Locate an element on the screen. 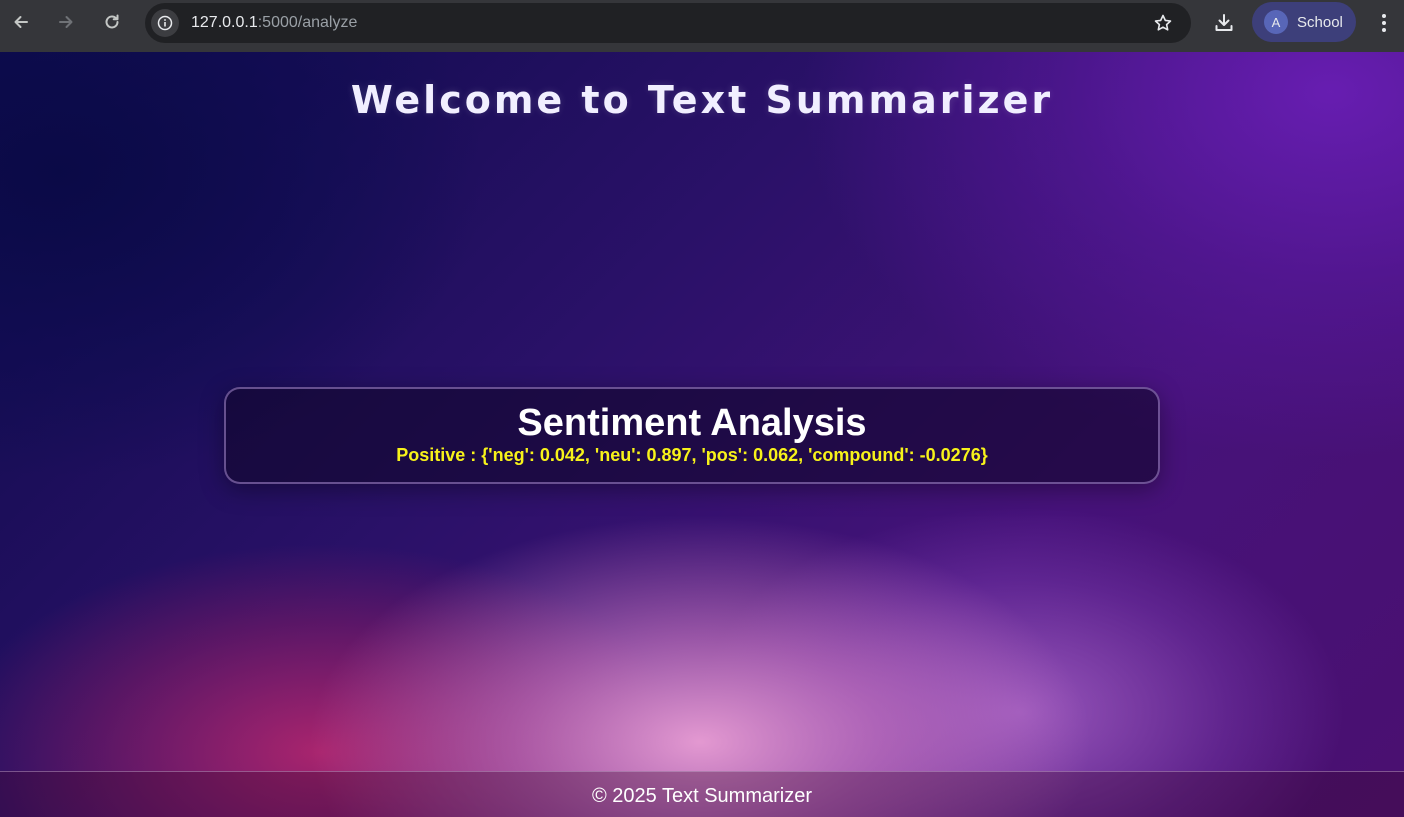  download-icon is located at coordinates (1224, 23).